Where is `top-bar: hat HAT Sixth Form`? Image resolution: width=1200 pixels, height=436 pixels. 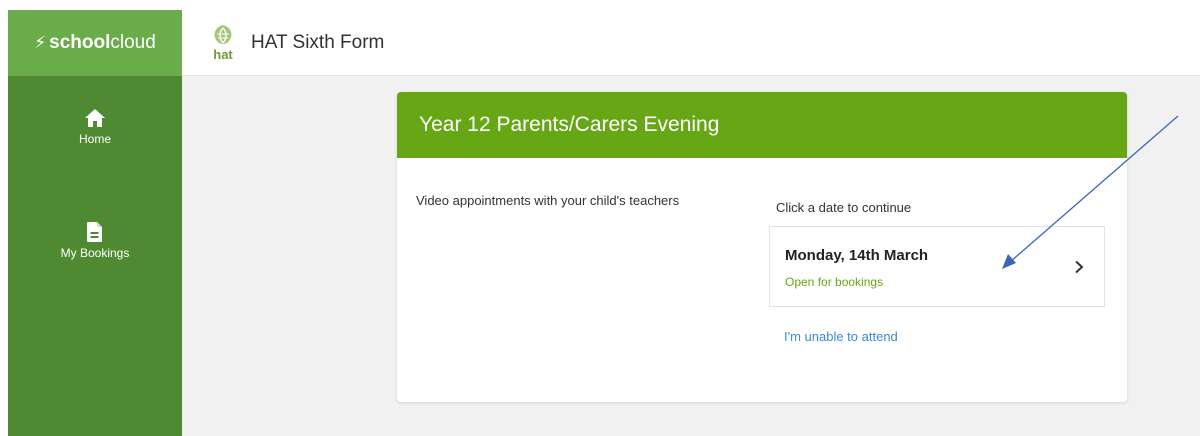 top-bar: hat HAT Sixth Form is located at coordinates (691, 43).